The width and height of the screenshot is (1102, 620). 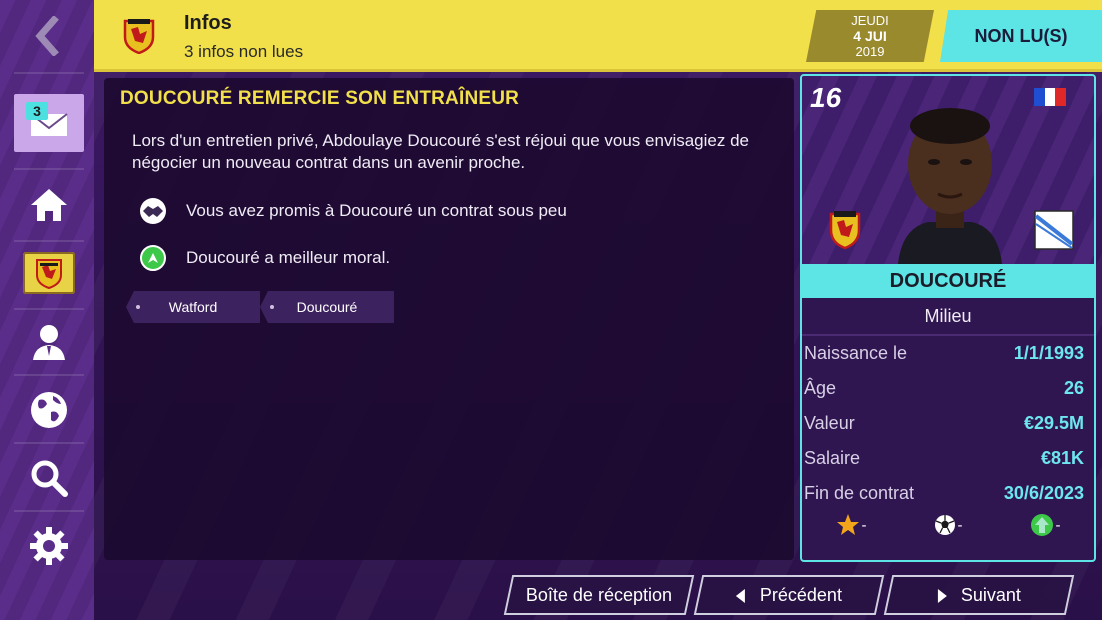 What do you see at coordinates (847, 524) in the screenshot?
I see `star-icon` at bounding box center [847, 524].